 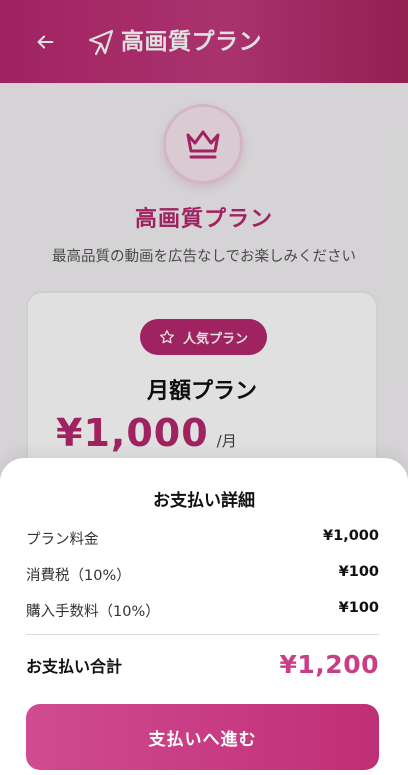 I want to click on line-label: プラン料金, so click(x=62, y=540).